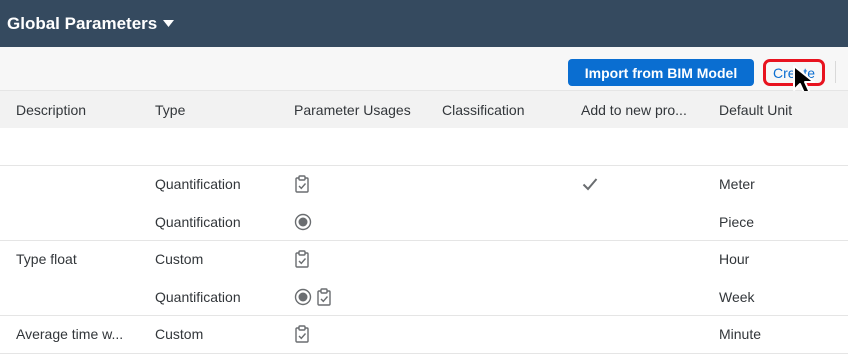 This screenshot has height=354, width=848. I want to click on page-title: Global Parameters, so click(82, 23).